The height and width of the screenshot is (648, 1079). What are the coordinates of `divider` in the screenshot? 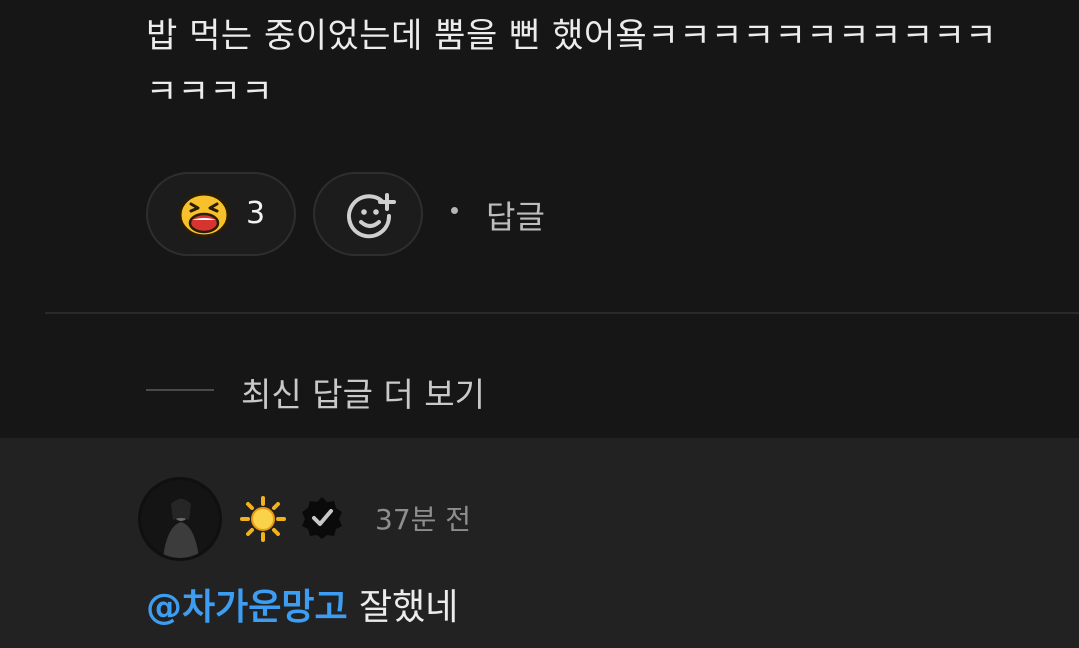 It's located at (562, 313).